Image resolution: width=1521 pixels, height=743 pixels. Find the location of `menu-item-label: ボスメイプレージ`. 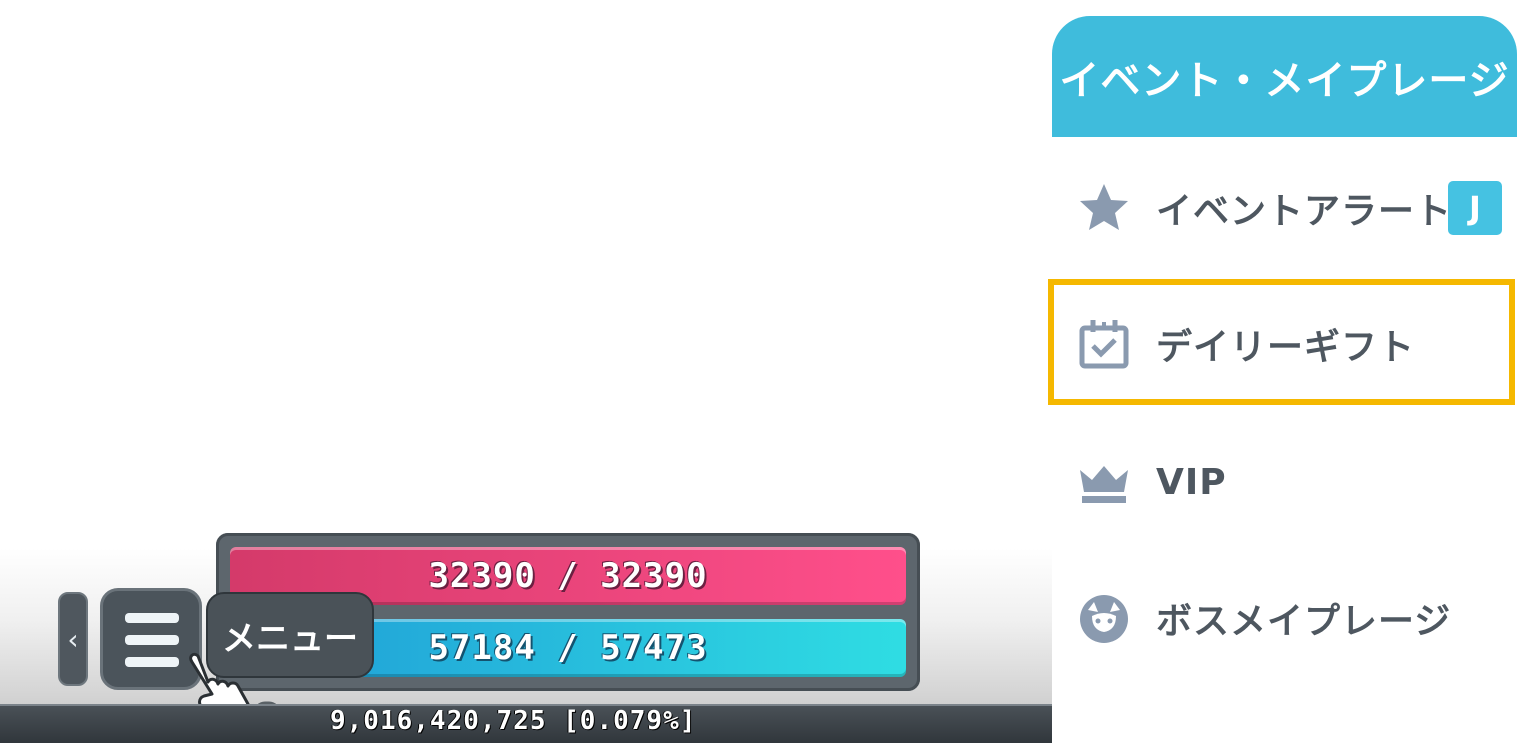

menu-item-label: ボスメイプレージ is located at coordinates (1304, 621).